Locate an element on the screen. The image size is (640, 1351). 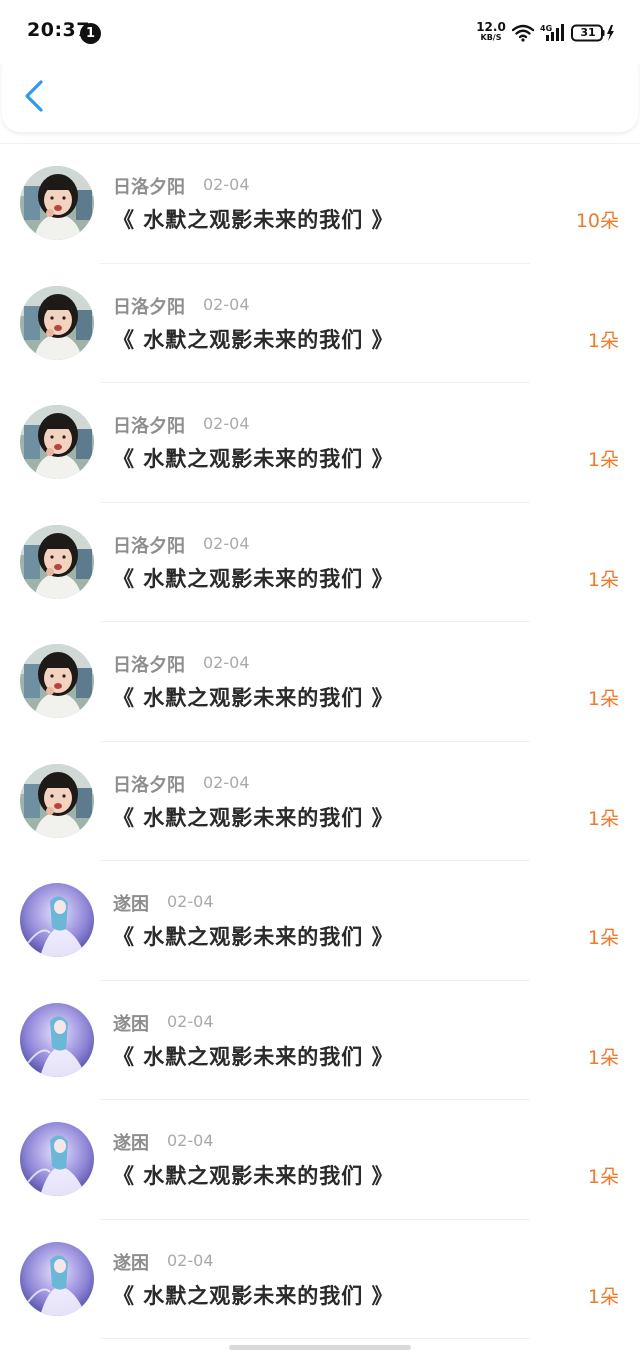
list-item: 日洛夕阳 02-04 《 水默之观影未来的我们 》 10朵 is located at coordinates (320, 204).